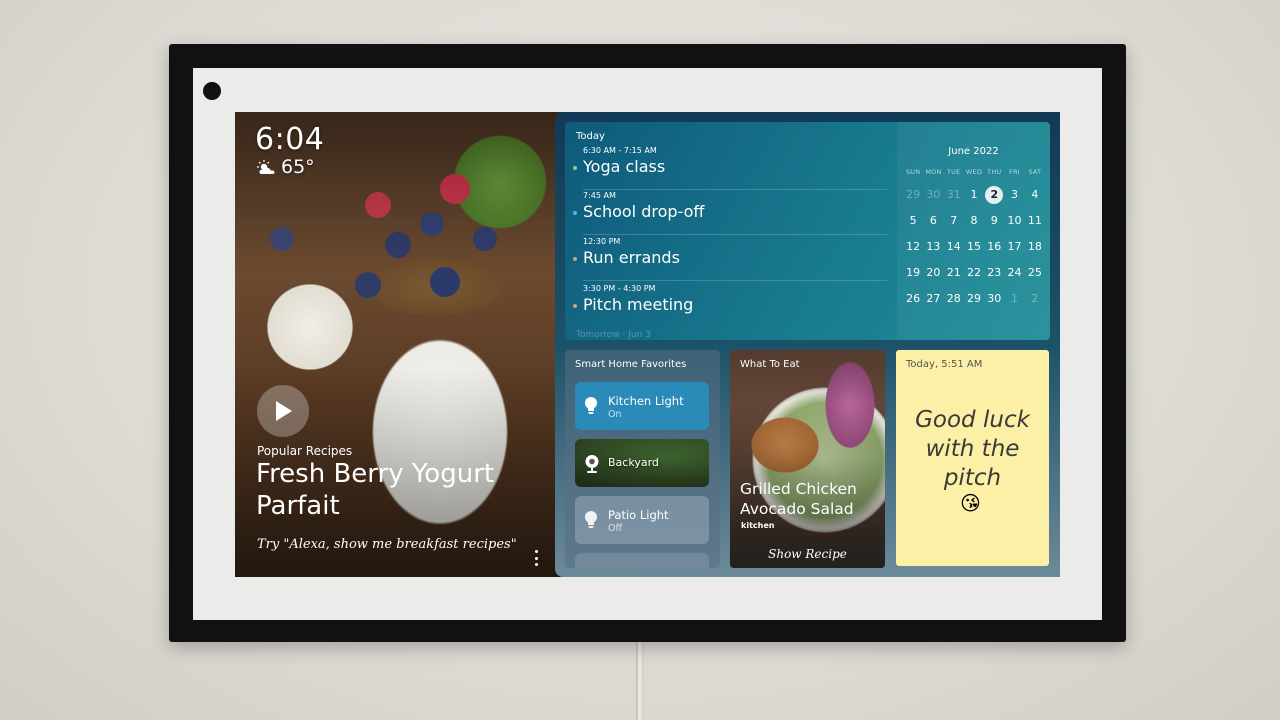  I want to click on calendar-day: 28, so click(954, 299).